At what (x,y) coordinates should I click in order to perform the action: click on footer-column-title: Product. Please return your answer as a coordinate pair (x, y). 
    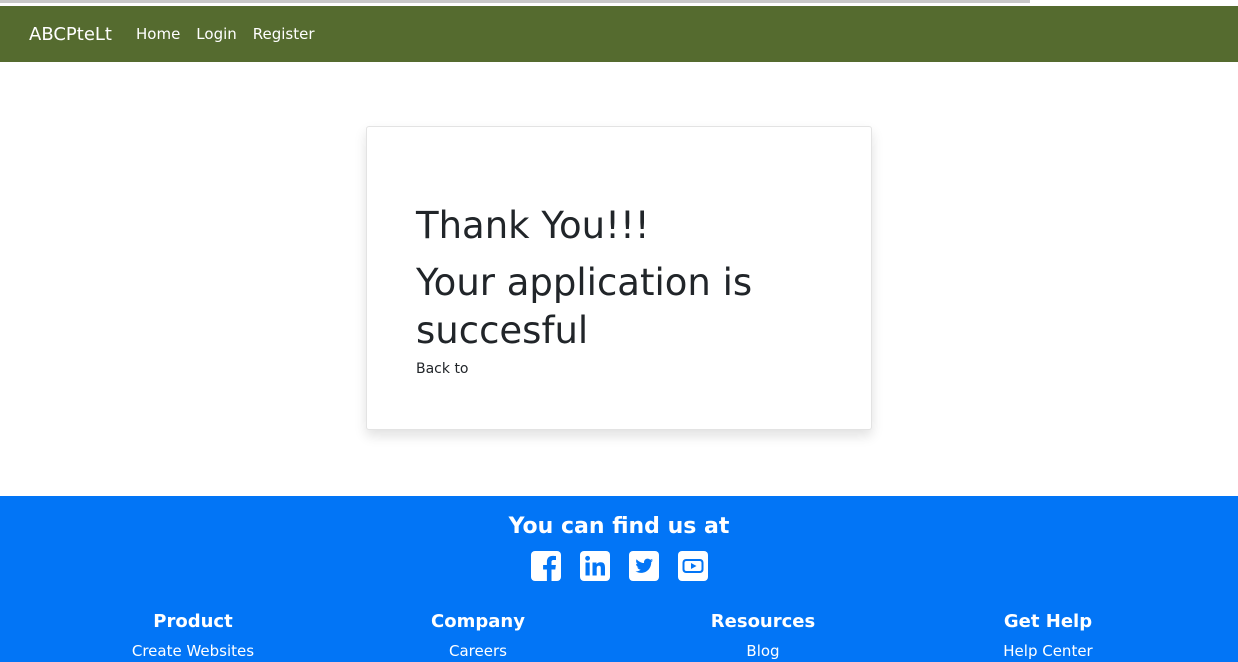
    Looking at the image, I should click on (193, 621).